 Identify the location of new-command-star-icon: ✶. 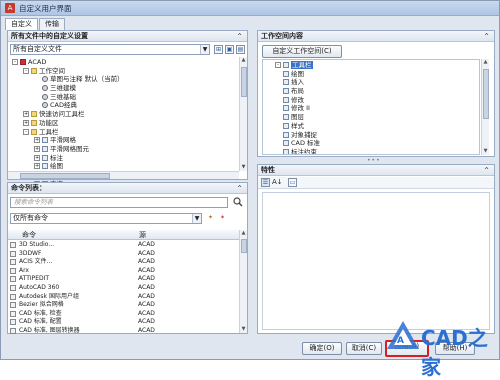
(222, 218).